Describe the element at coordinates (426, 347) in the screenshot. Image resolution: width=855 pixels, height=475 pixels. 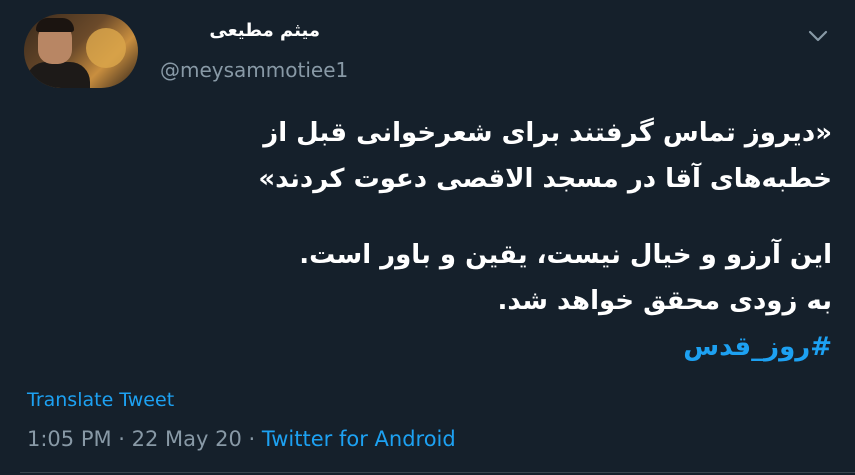
I see `hashtag-link: #روز_قدس` at that location.